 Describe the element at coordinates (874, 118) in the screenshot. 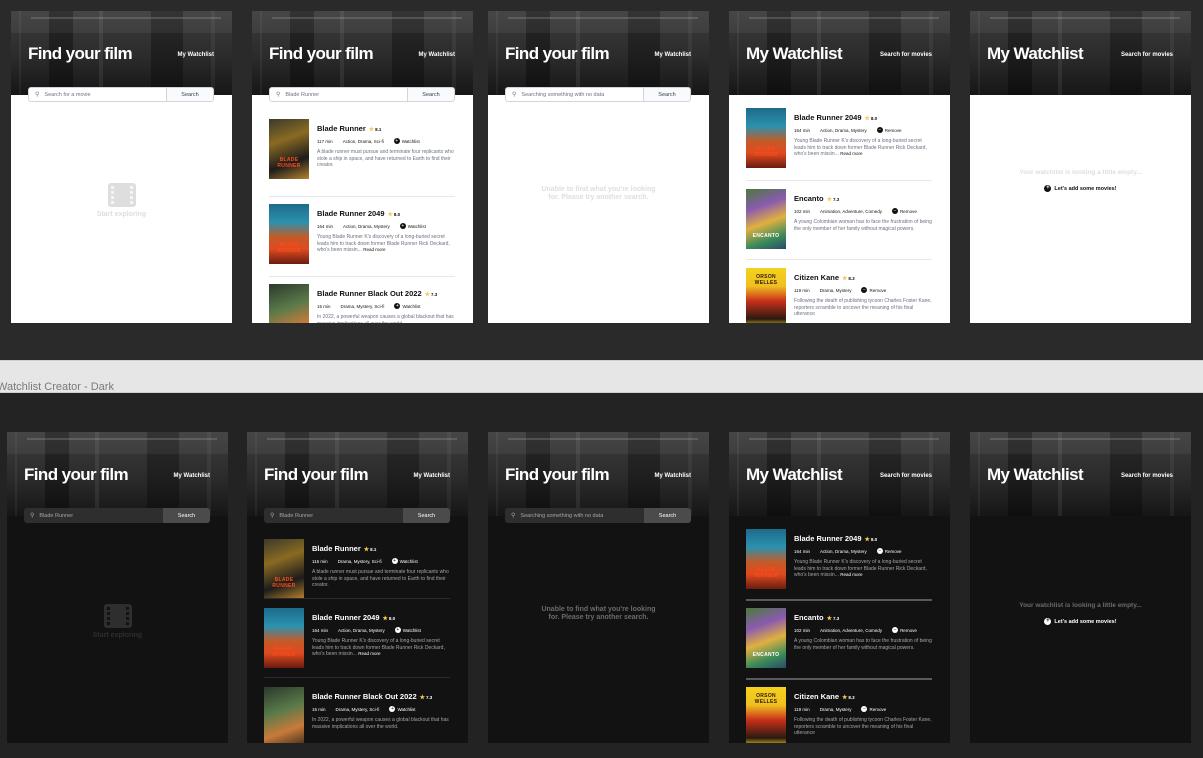

I see `movie-rating: 8.0` at that location.